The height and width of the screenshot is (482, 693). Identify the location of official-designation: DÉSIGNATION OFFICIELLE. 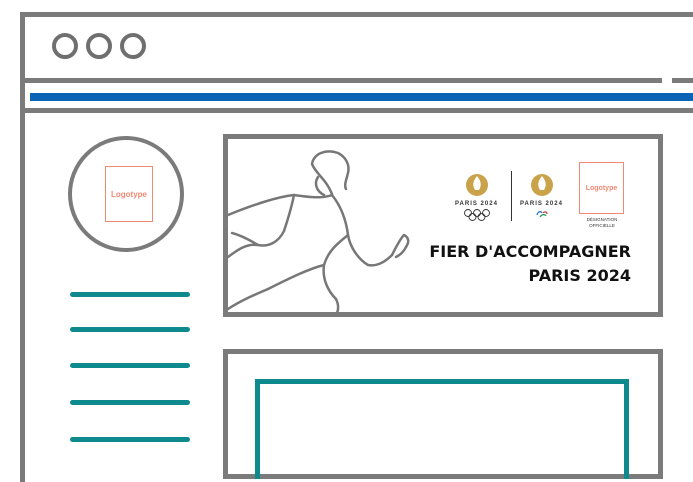
(602, 222).